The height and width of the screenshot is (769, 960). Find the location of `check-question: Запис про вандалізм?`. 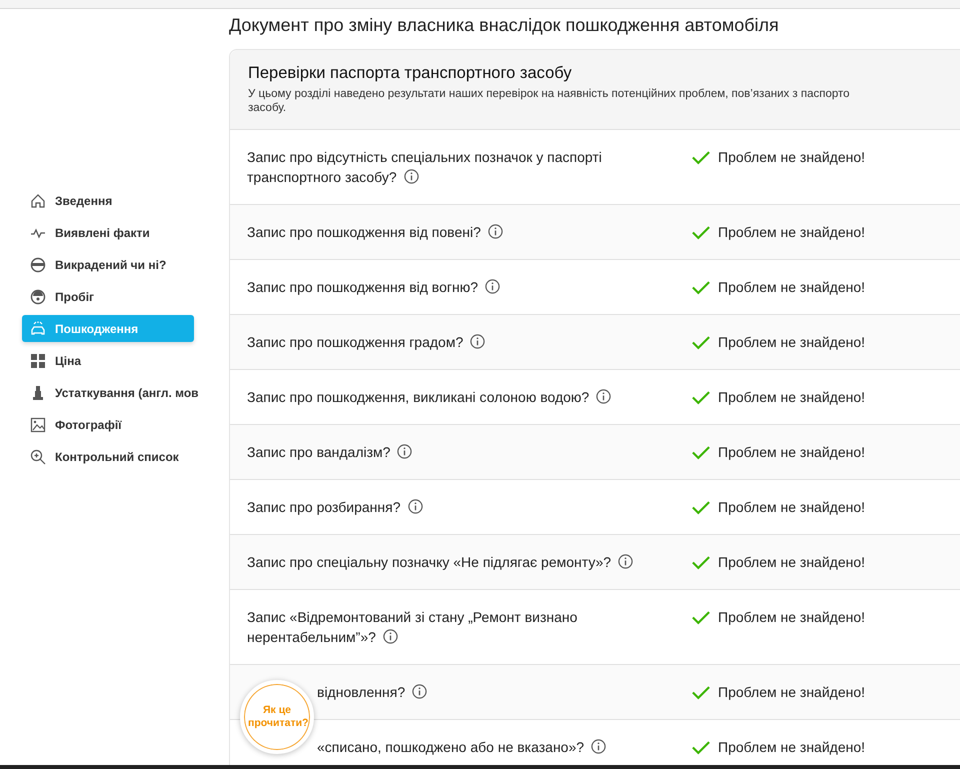

check-question: Запис про вандалізм? is located at coordinates (457, 452).